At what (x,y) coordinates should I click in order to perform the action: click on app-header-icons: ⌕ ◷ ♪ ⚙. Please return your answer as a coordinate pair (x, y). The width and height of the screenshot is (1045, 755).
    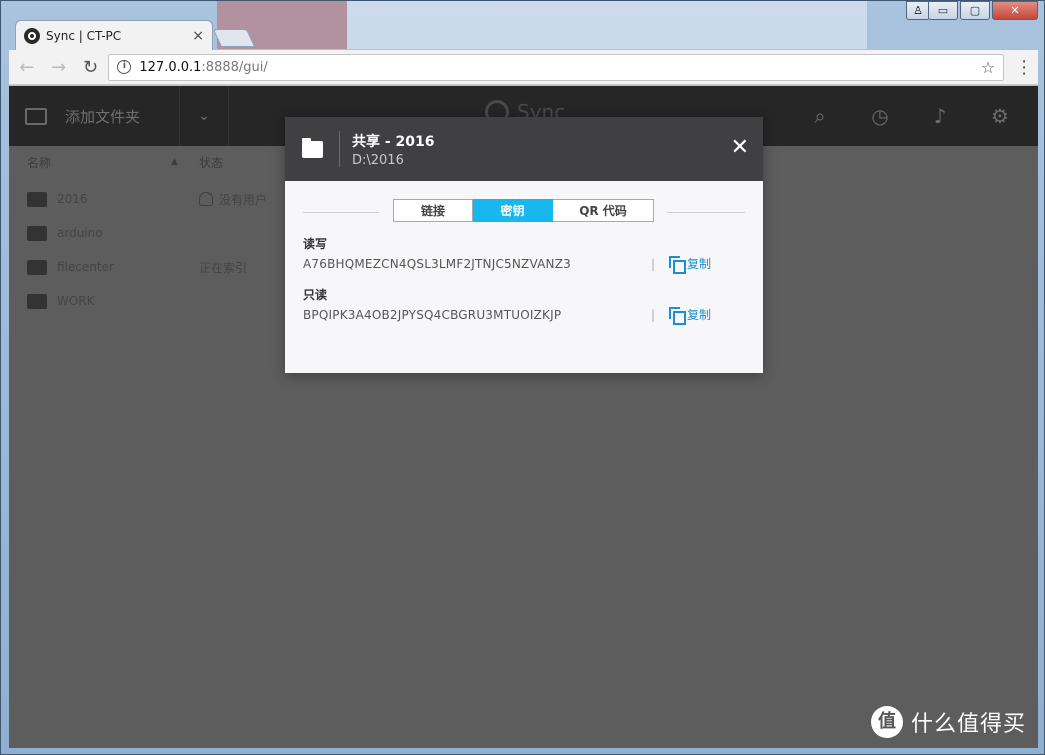
    Looking at the image, I should click on (910, 116).